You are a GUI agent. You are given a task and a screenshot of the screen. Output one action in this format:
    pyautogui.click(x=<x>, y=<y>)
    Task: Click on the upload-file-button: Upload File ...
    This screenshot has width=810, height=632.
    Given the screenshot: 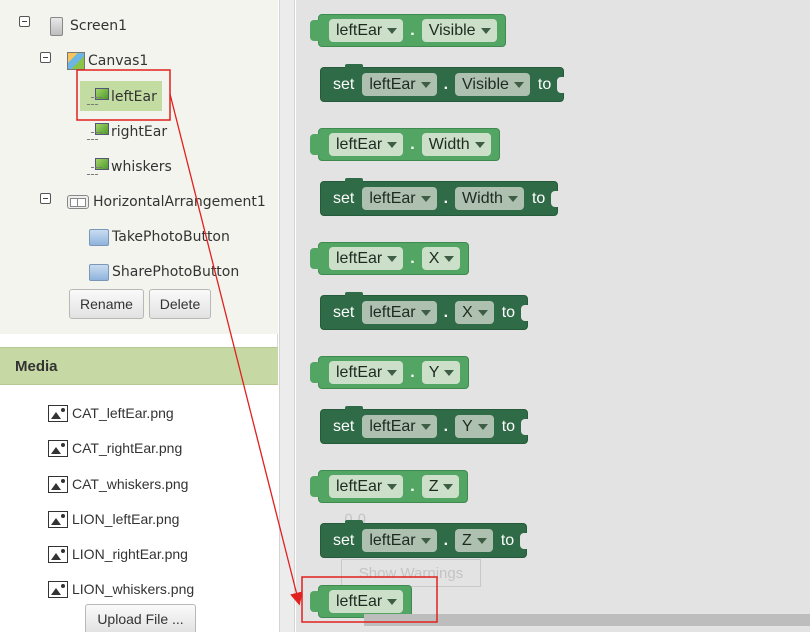 What is the action you would take?
    pyautogui.click(x=140, y=618)
    